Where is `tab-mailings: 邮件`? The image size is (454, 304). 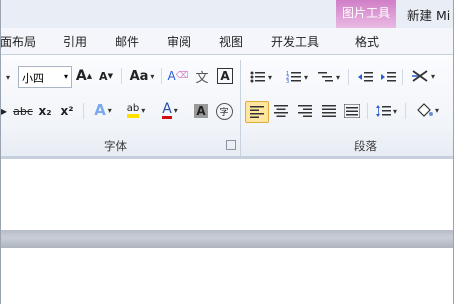 tab-mailings: 邮件 is located at coordinates (127, 41).